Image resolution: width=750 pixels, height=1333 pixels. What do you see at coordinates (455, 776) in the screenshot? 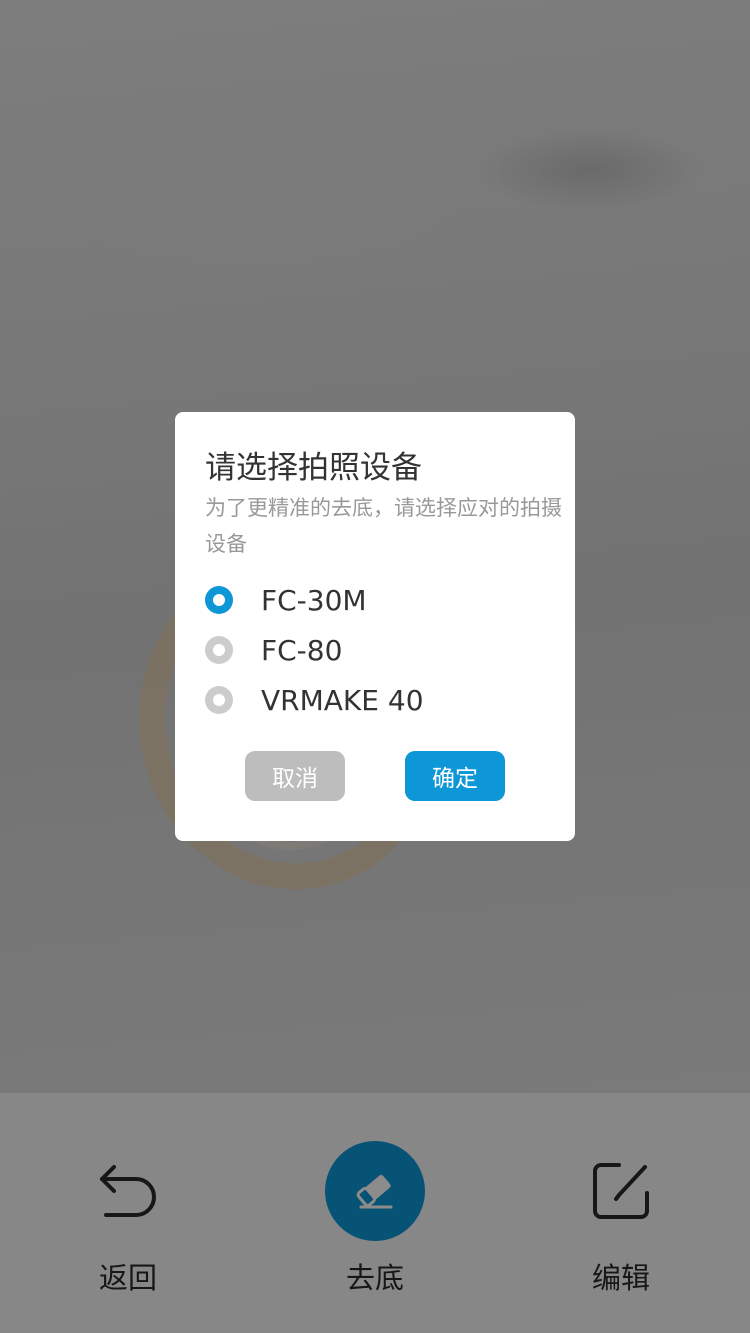
I see `confirm-button: 确定` at bounding box center [455, 776].